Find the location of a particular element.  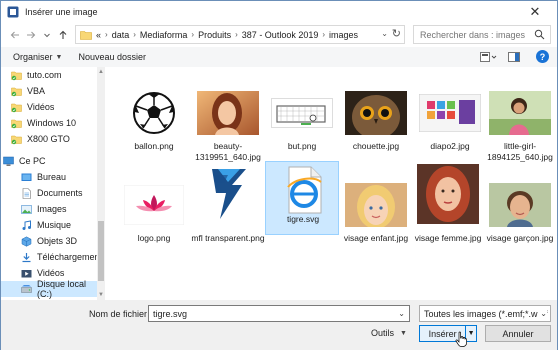

file-tile: diapo2.jpg is located at coordinates (450, 127).